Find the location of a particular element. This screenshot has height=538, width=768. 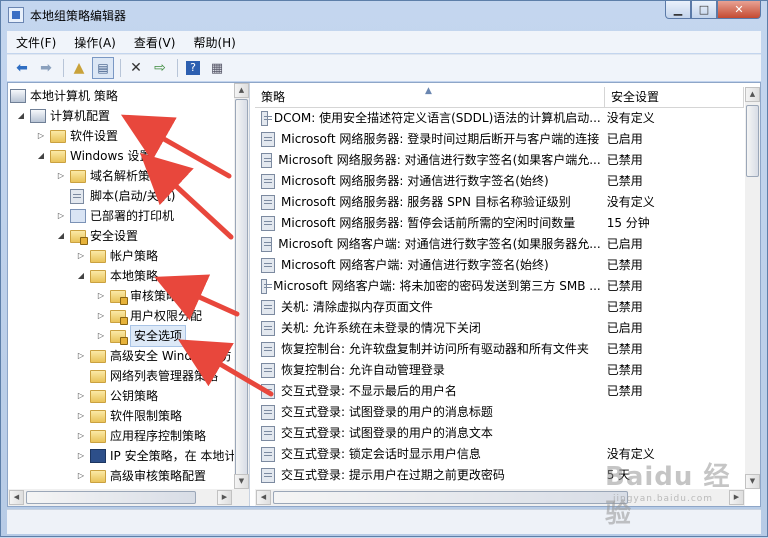

table-row: 关机: 允许系统在未登录的情况下关闭 已启用 is located at coordinates (499, 328).